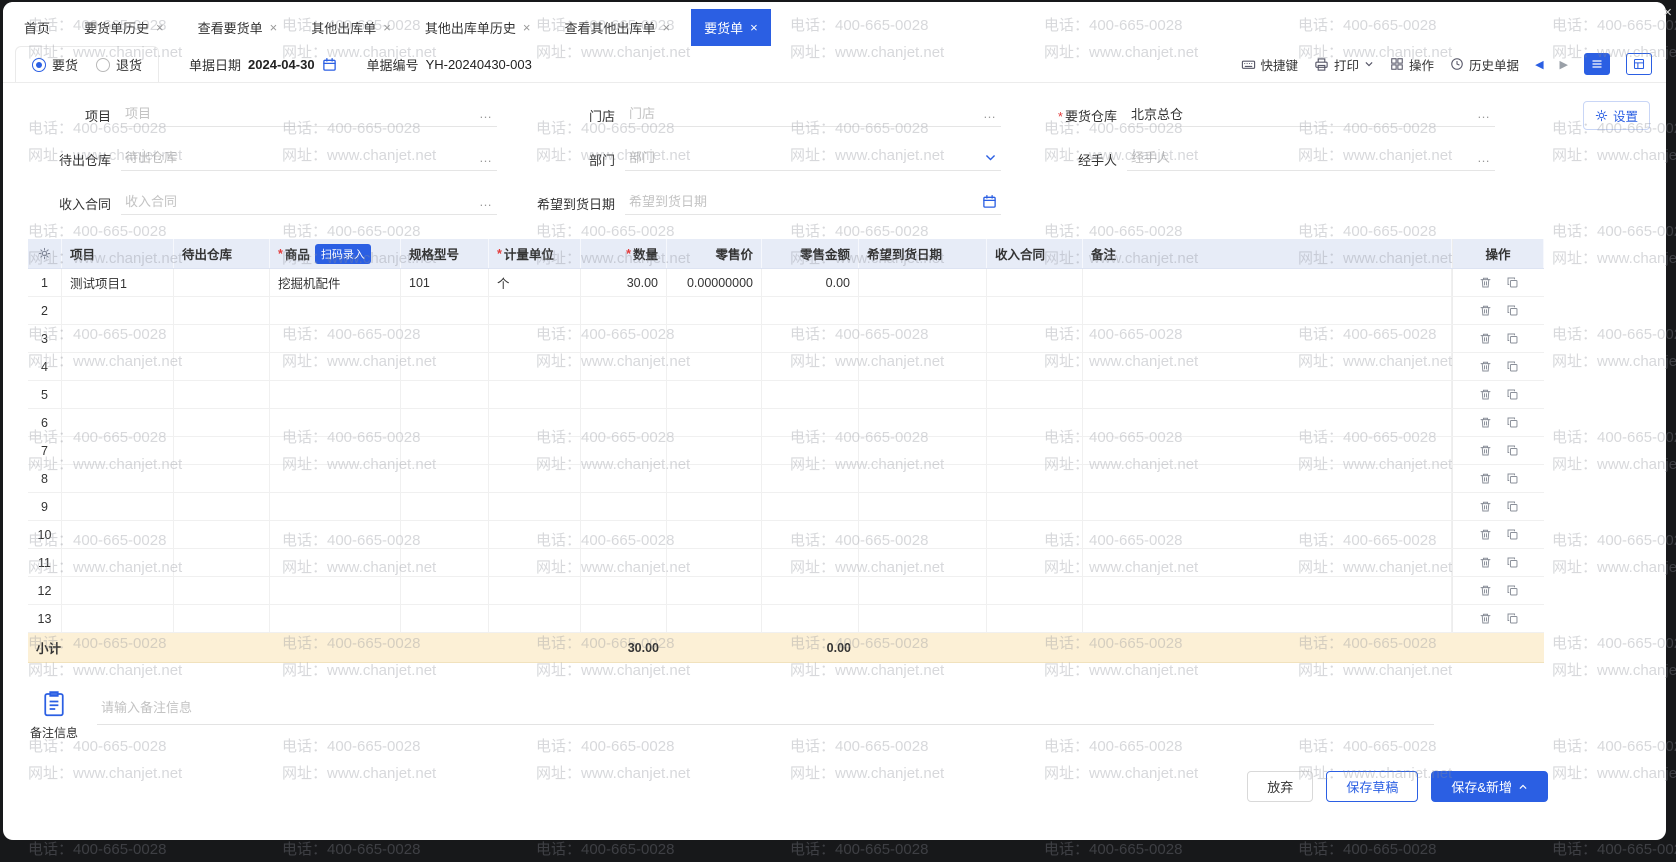  What do you see at coordinates (714, 282) in the screenshot?
I see `cell-price: 0.00000000` at bounding box center [714, 282].